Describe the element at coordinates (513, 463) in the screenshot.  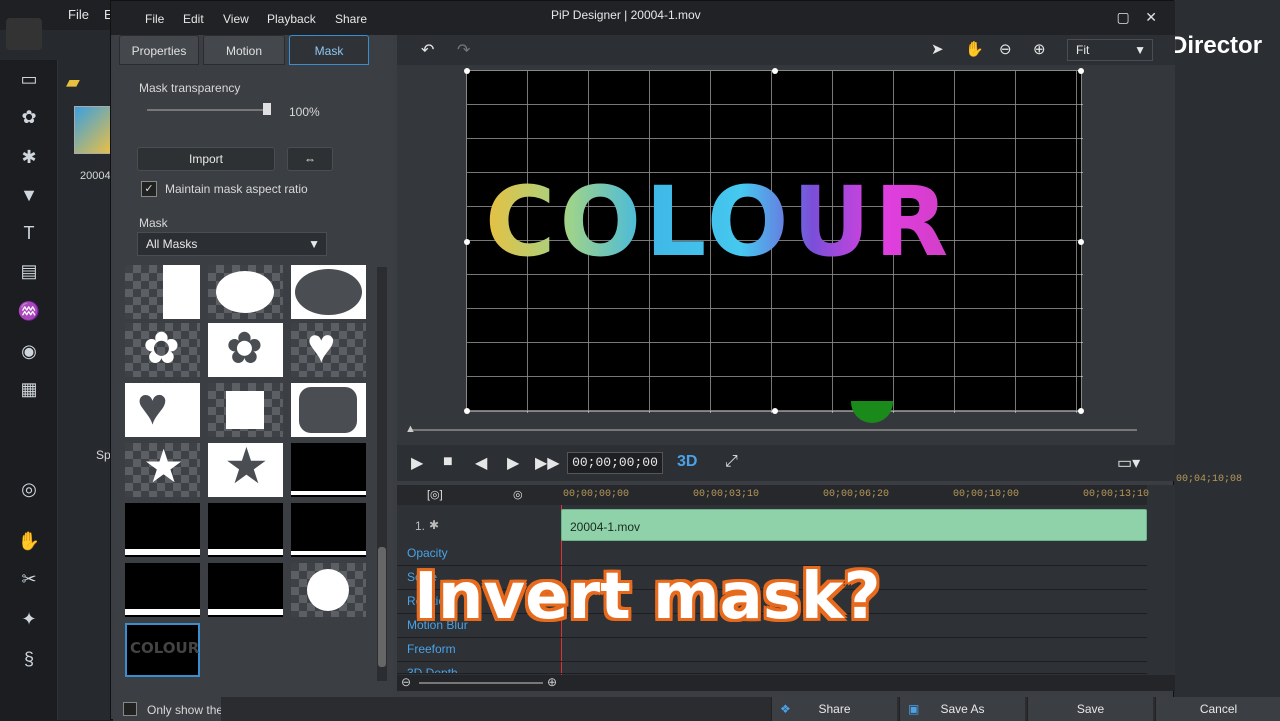
I see `next-frame-icon: ▶` at that location.